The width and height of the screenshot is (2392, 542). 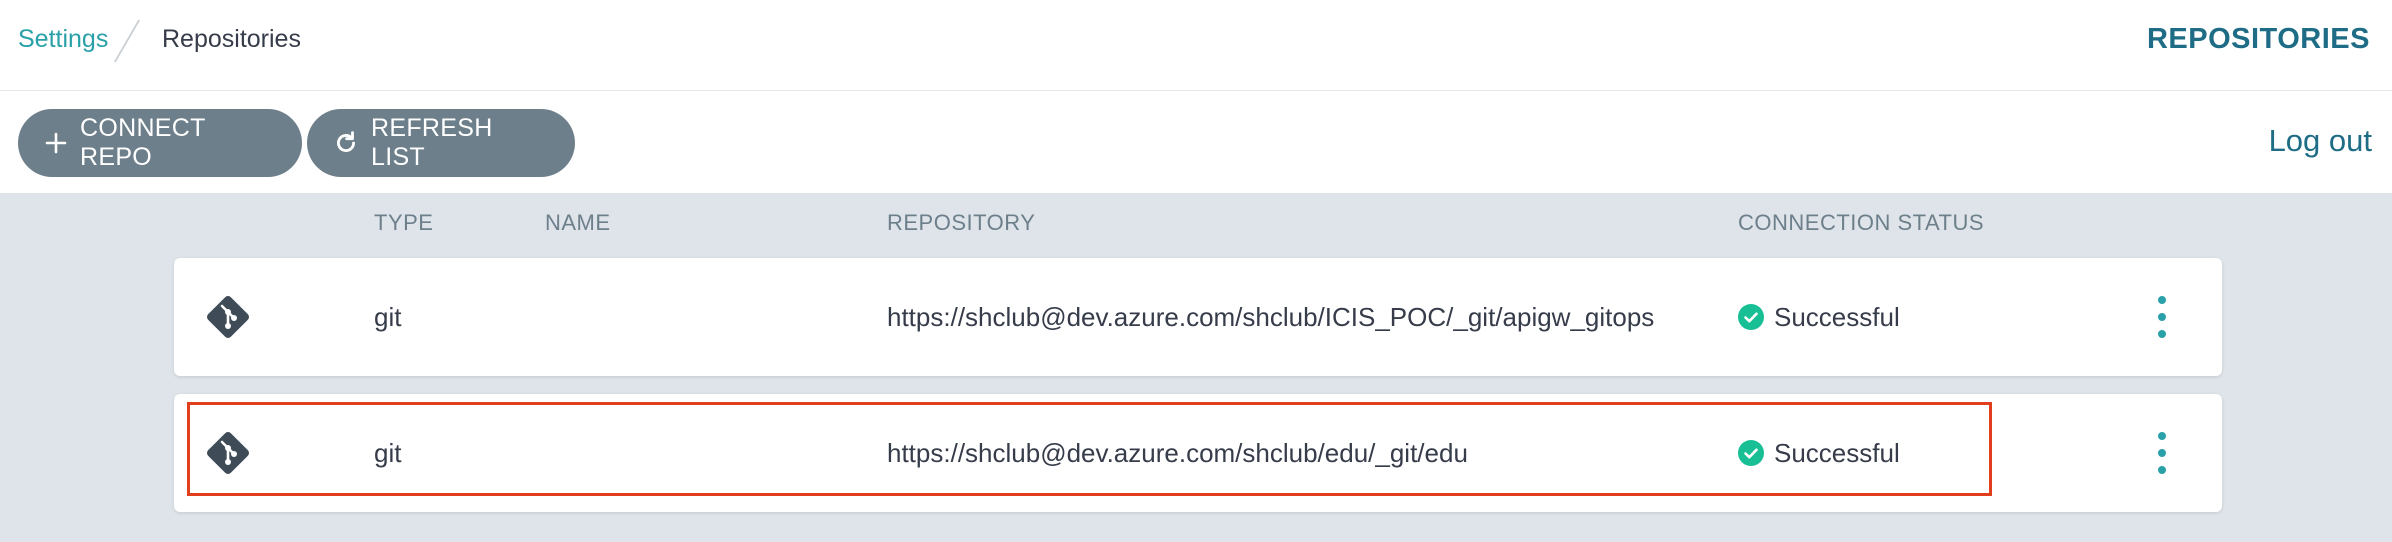 I want to click on refresh-icon, so click(x=346, y=143).